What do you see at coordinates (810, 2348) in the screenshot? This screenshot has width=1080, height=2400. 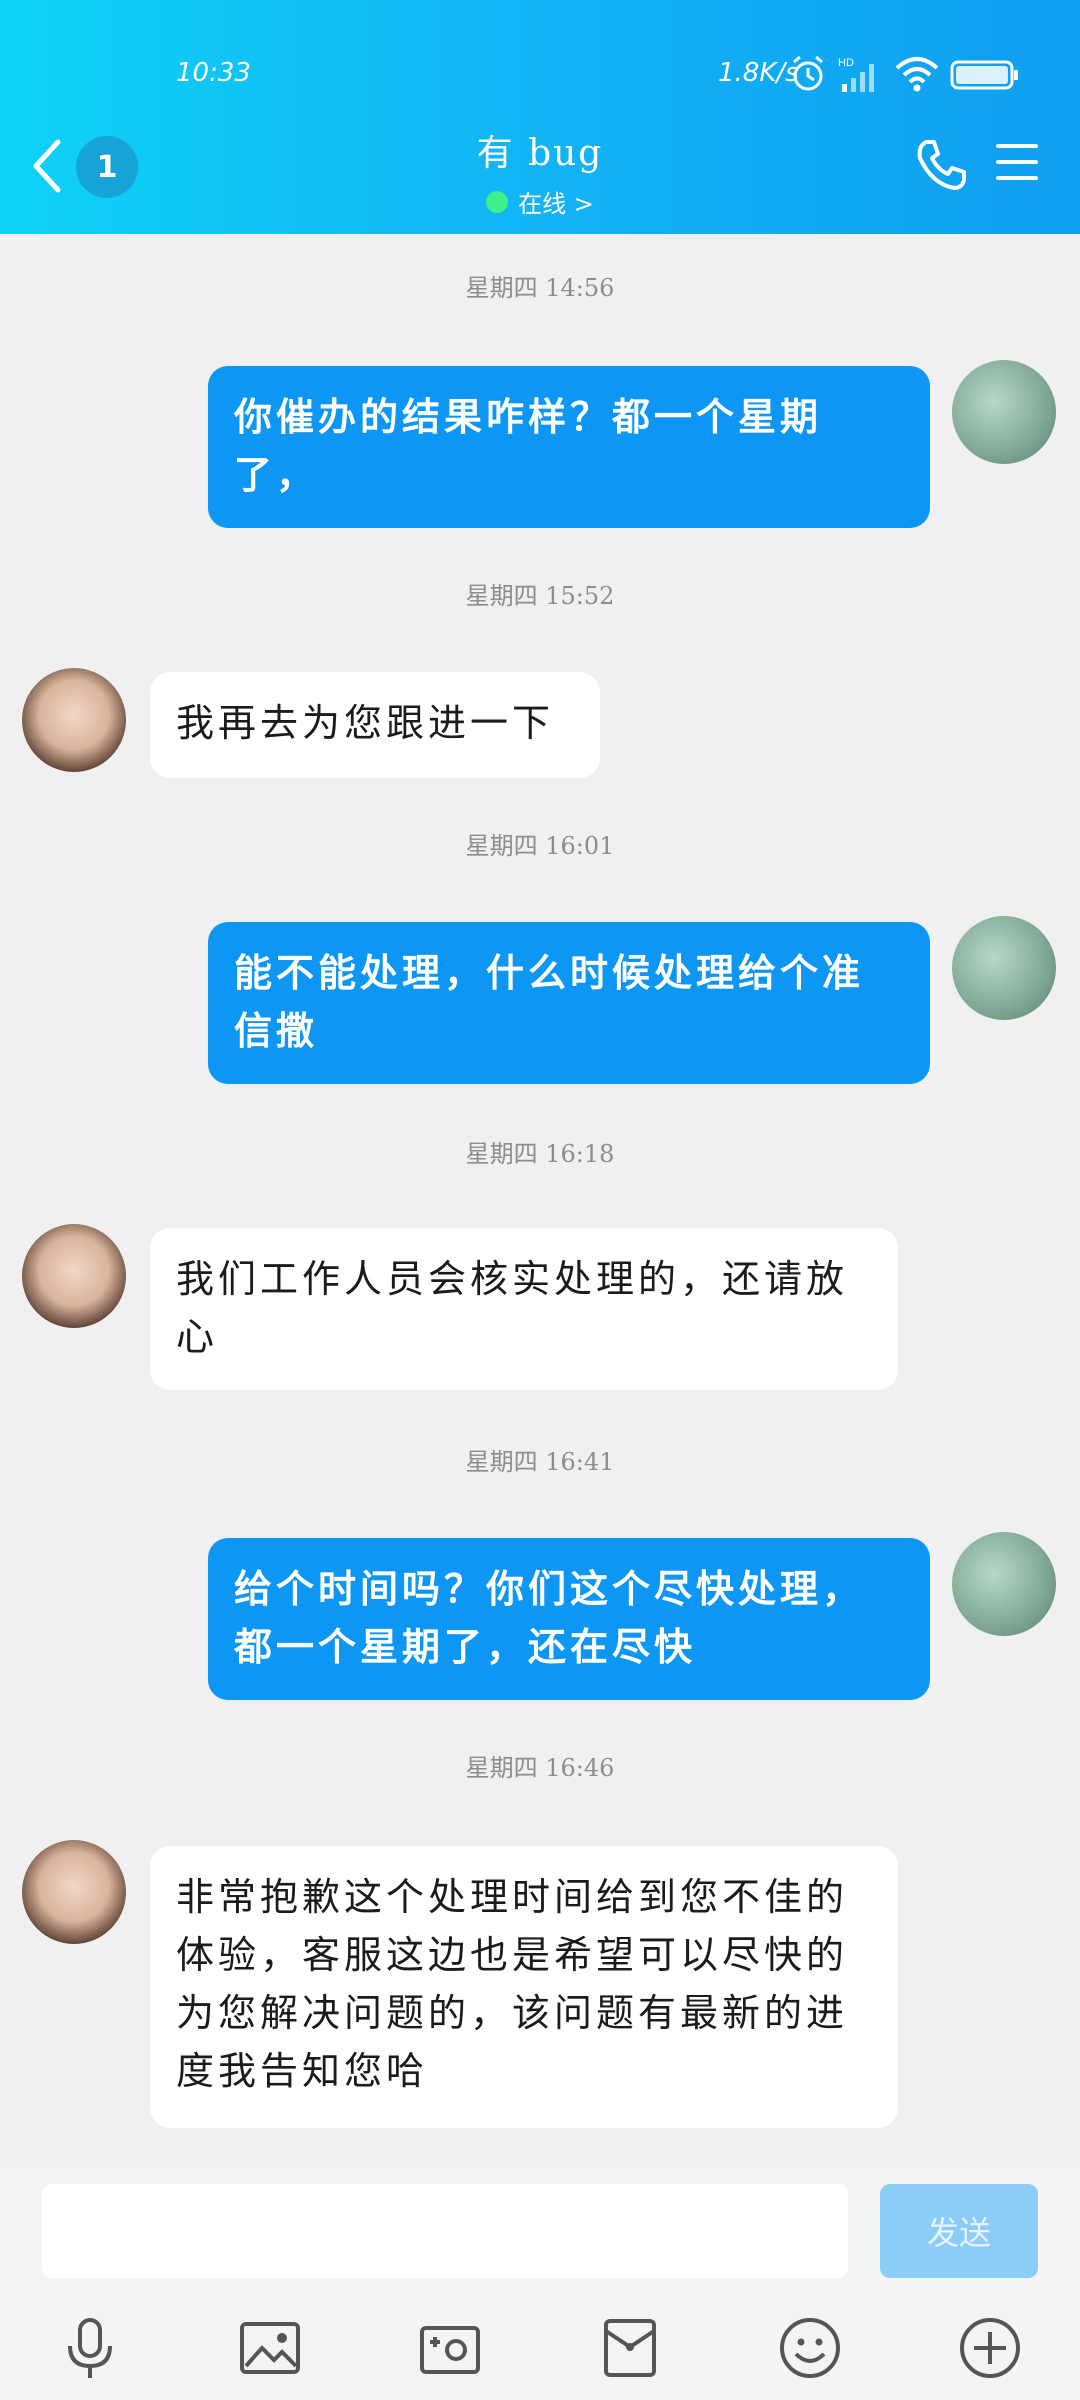 I see `emoji-icon` at bounding box center [810, 2348].